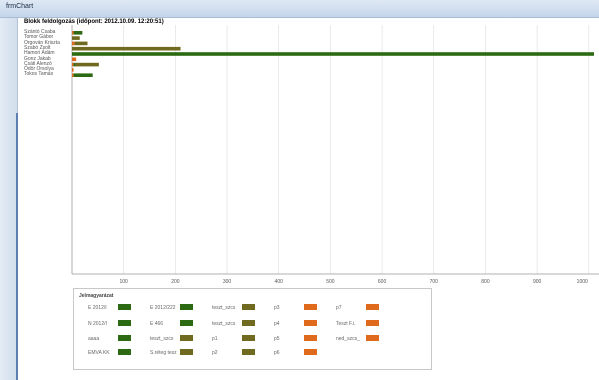 The width and height of the screenshot is (599, 380). What do you see at coordinates (346, 324) in the screenshot?
I see `legend-label: Teszt F.i.` at bounding box center [346, 324].